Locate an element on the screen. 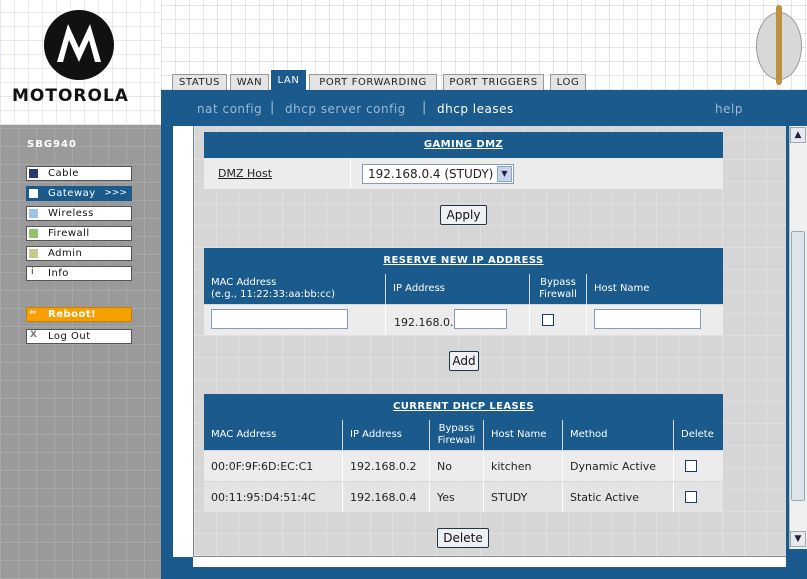 Image resolution: width=807 pixels, height=579 pixels. leases-col-host: Host Name is located at coordinates (523, 435).